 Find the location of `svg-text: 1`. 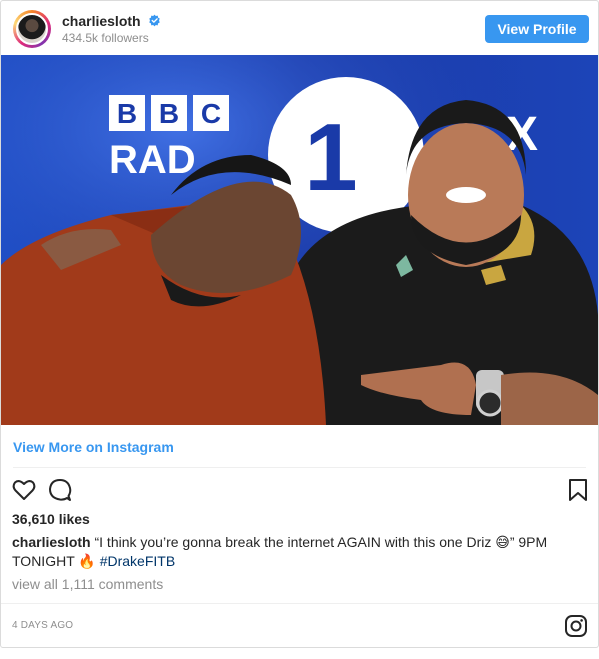

svg-text: 1 is located at coordinates (330, 157).